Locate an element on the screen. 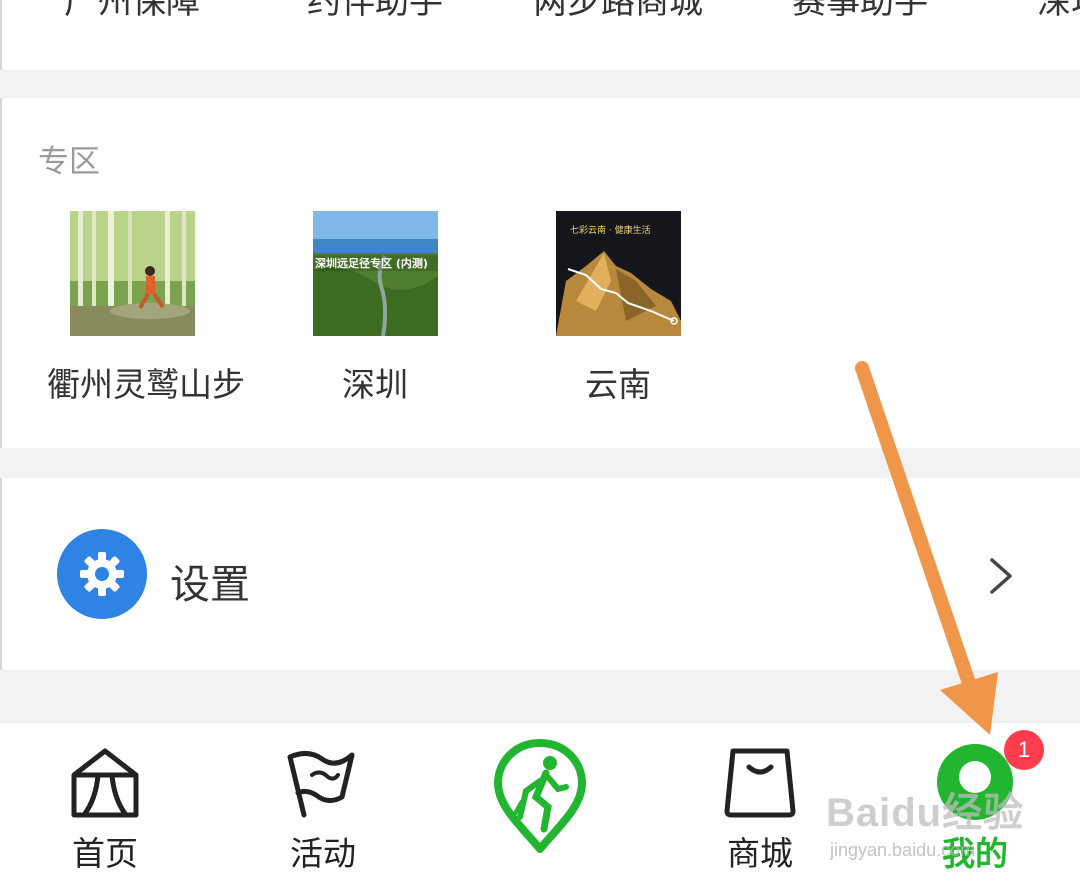 This screenshot has height=877, width=1080. service-item: 广州保障 is located at coordinates (132, 11).